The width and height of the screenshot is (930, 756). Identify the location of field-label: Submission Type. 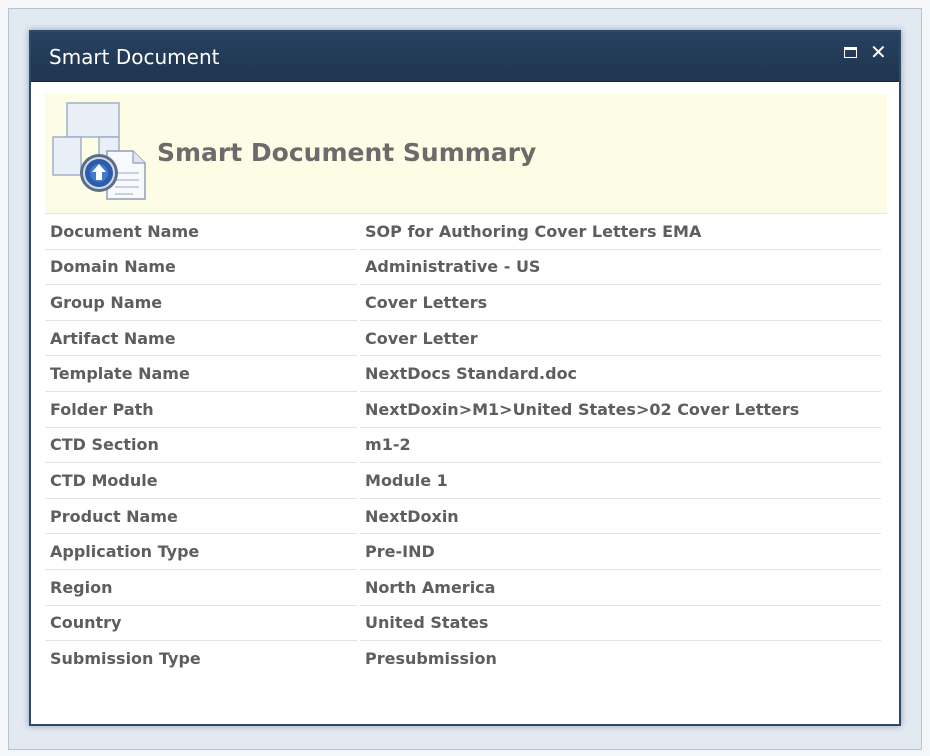
(201, 658).